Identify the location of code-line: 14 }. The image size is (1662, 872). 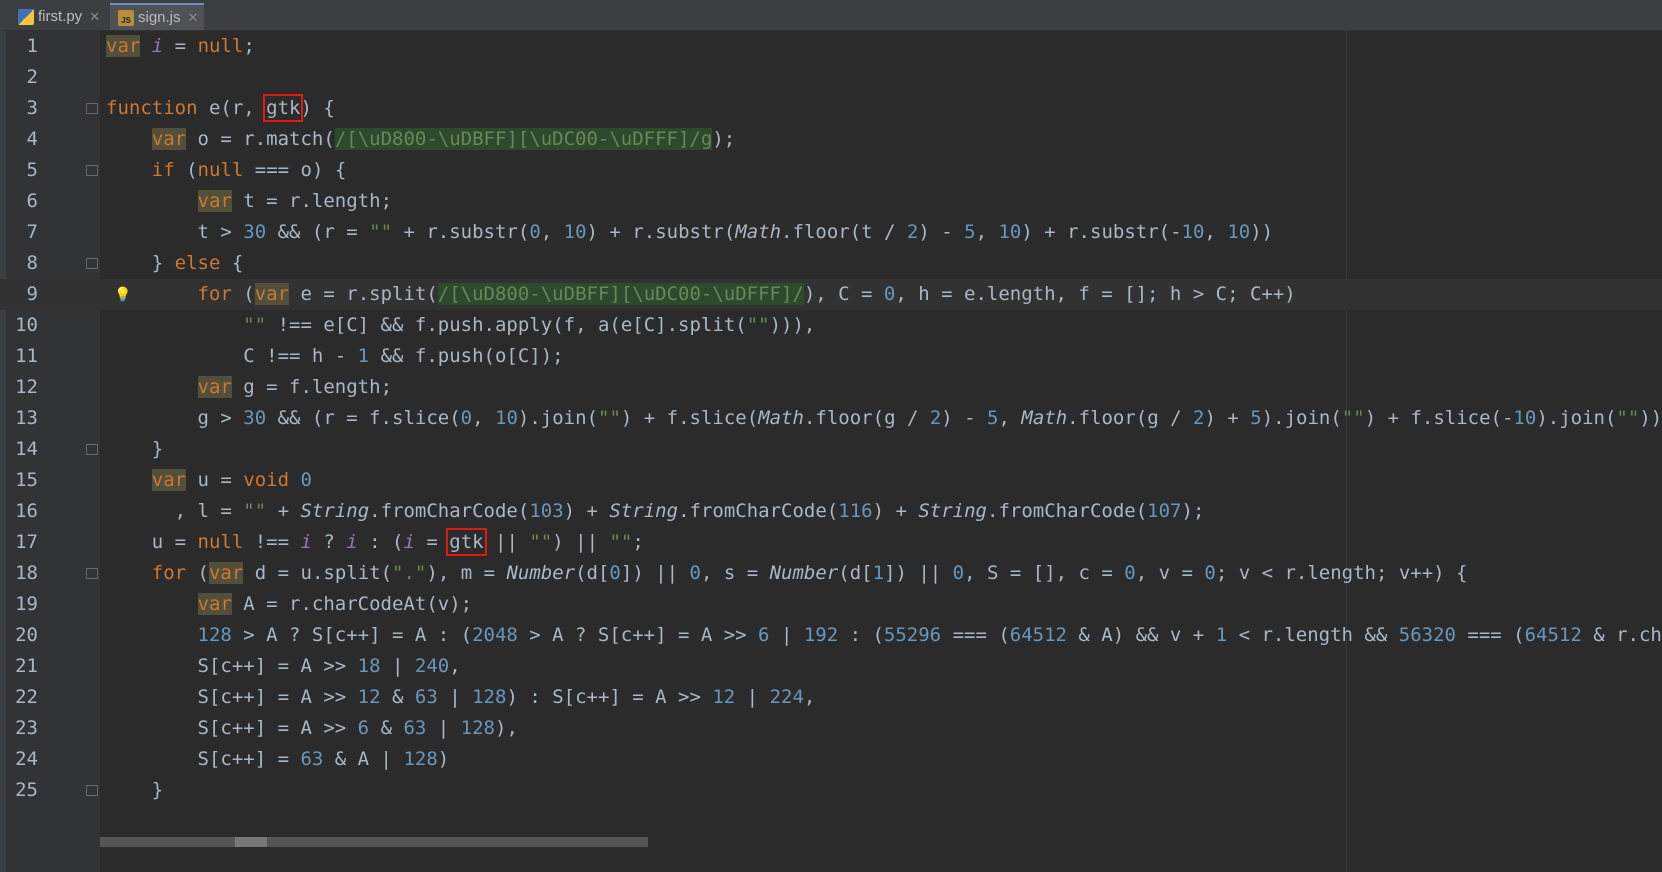
(831, 449).